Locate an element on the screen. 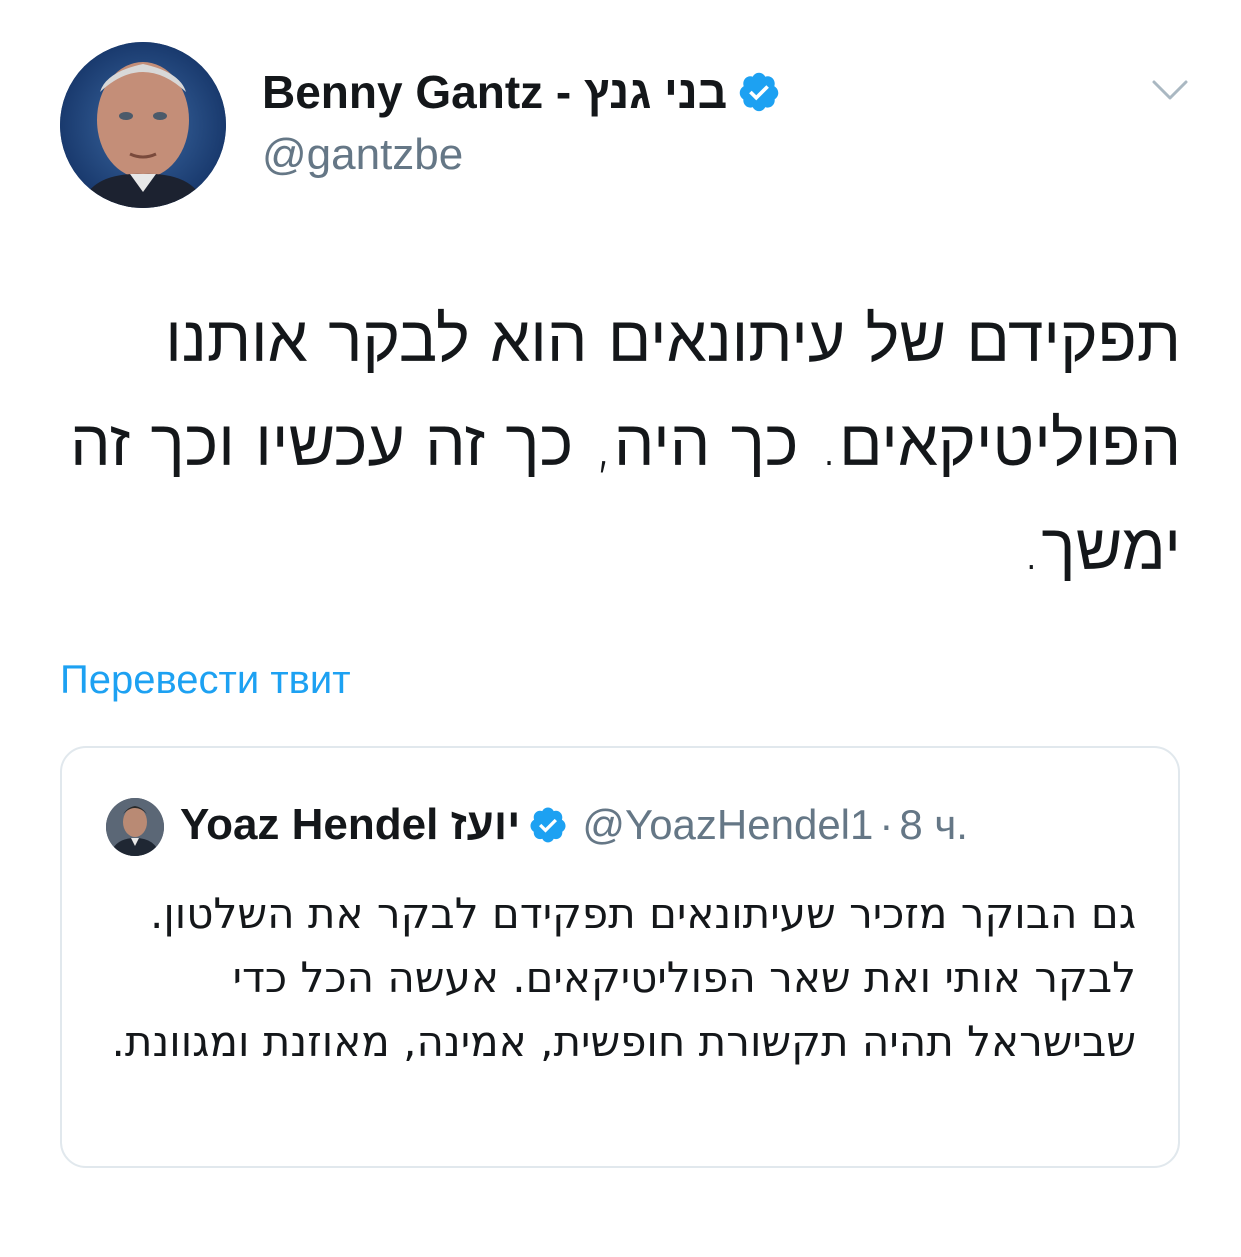 The image size is (1241, 1257). author-handle: @gantzbe is located at coordinates (521, 155).